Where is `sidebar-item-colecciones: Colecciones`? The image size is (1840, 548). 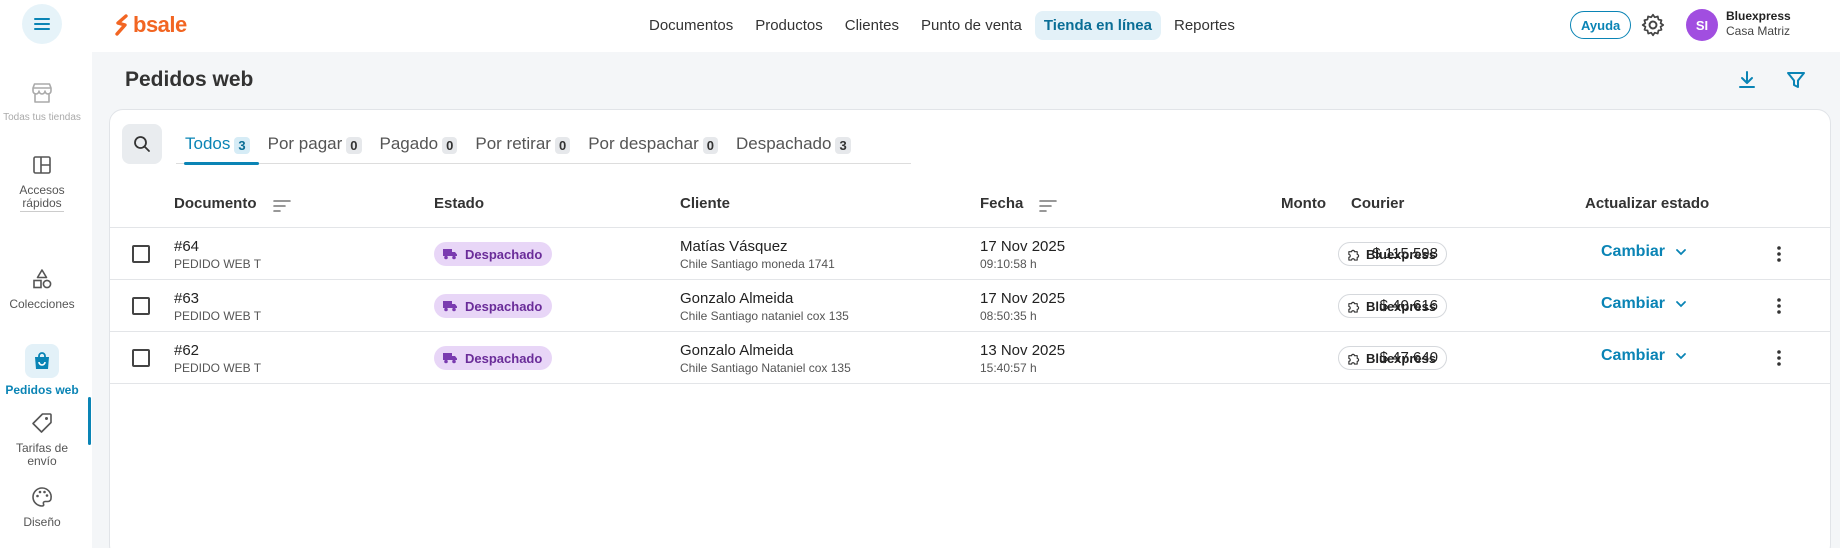
sidebar-item-colecciones: Colecciones is located at coordinates (42, 288).